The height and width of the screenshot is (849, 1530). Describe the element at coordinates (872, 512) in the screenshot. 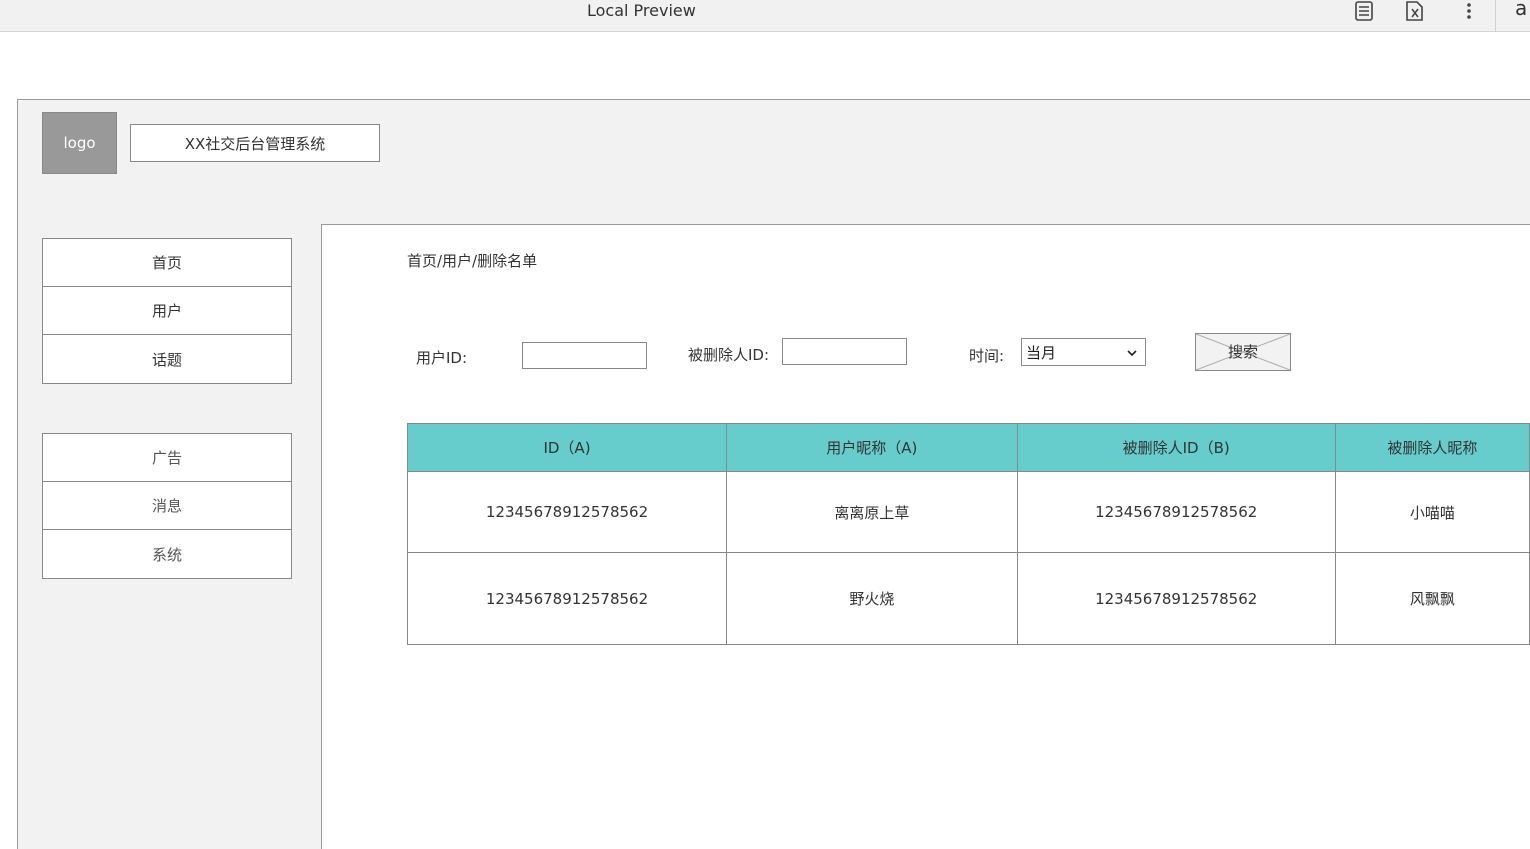

I see `cell-nickname: 离离原上草` at that location.